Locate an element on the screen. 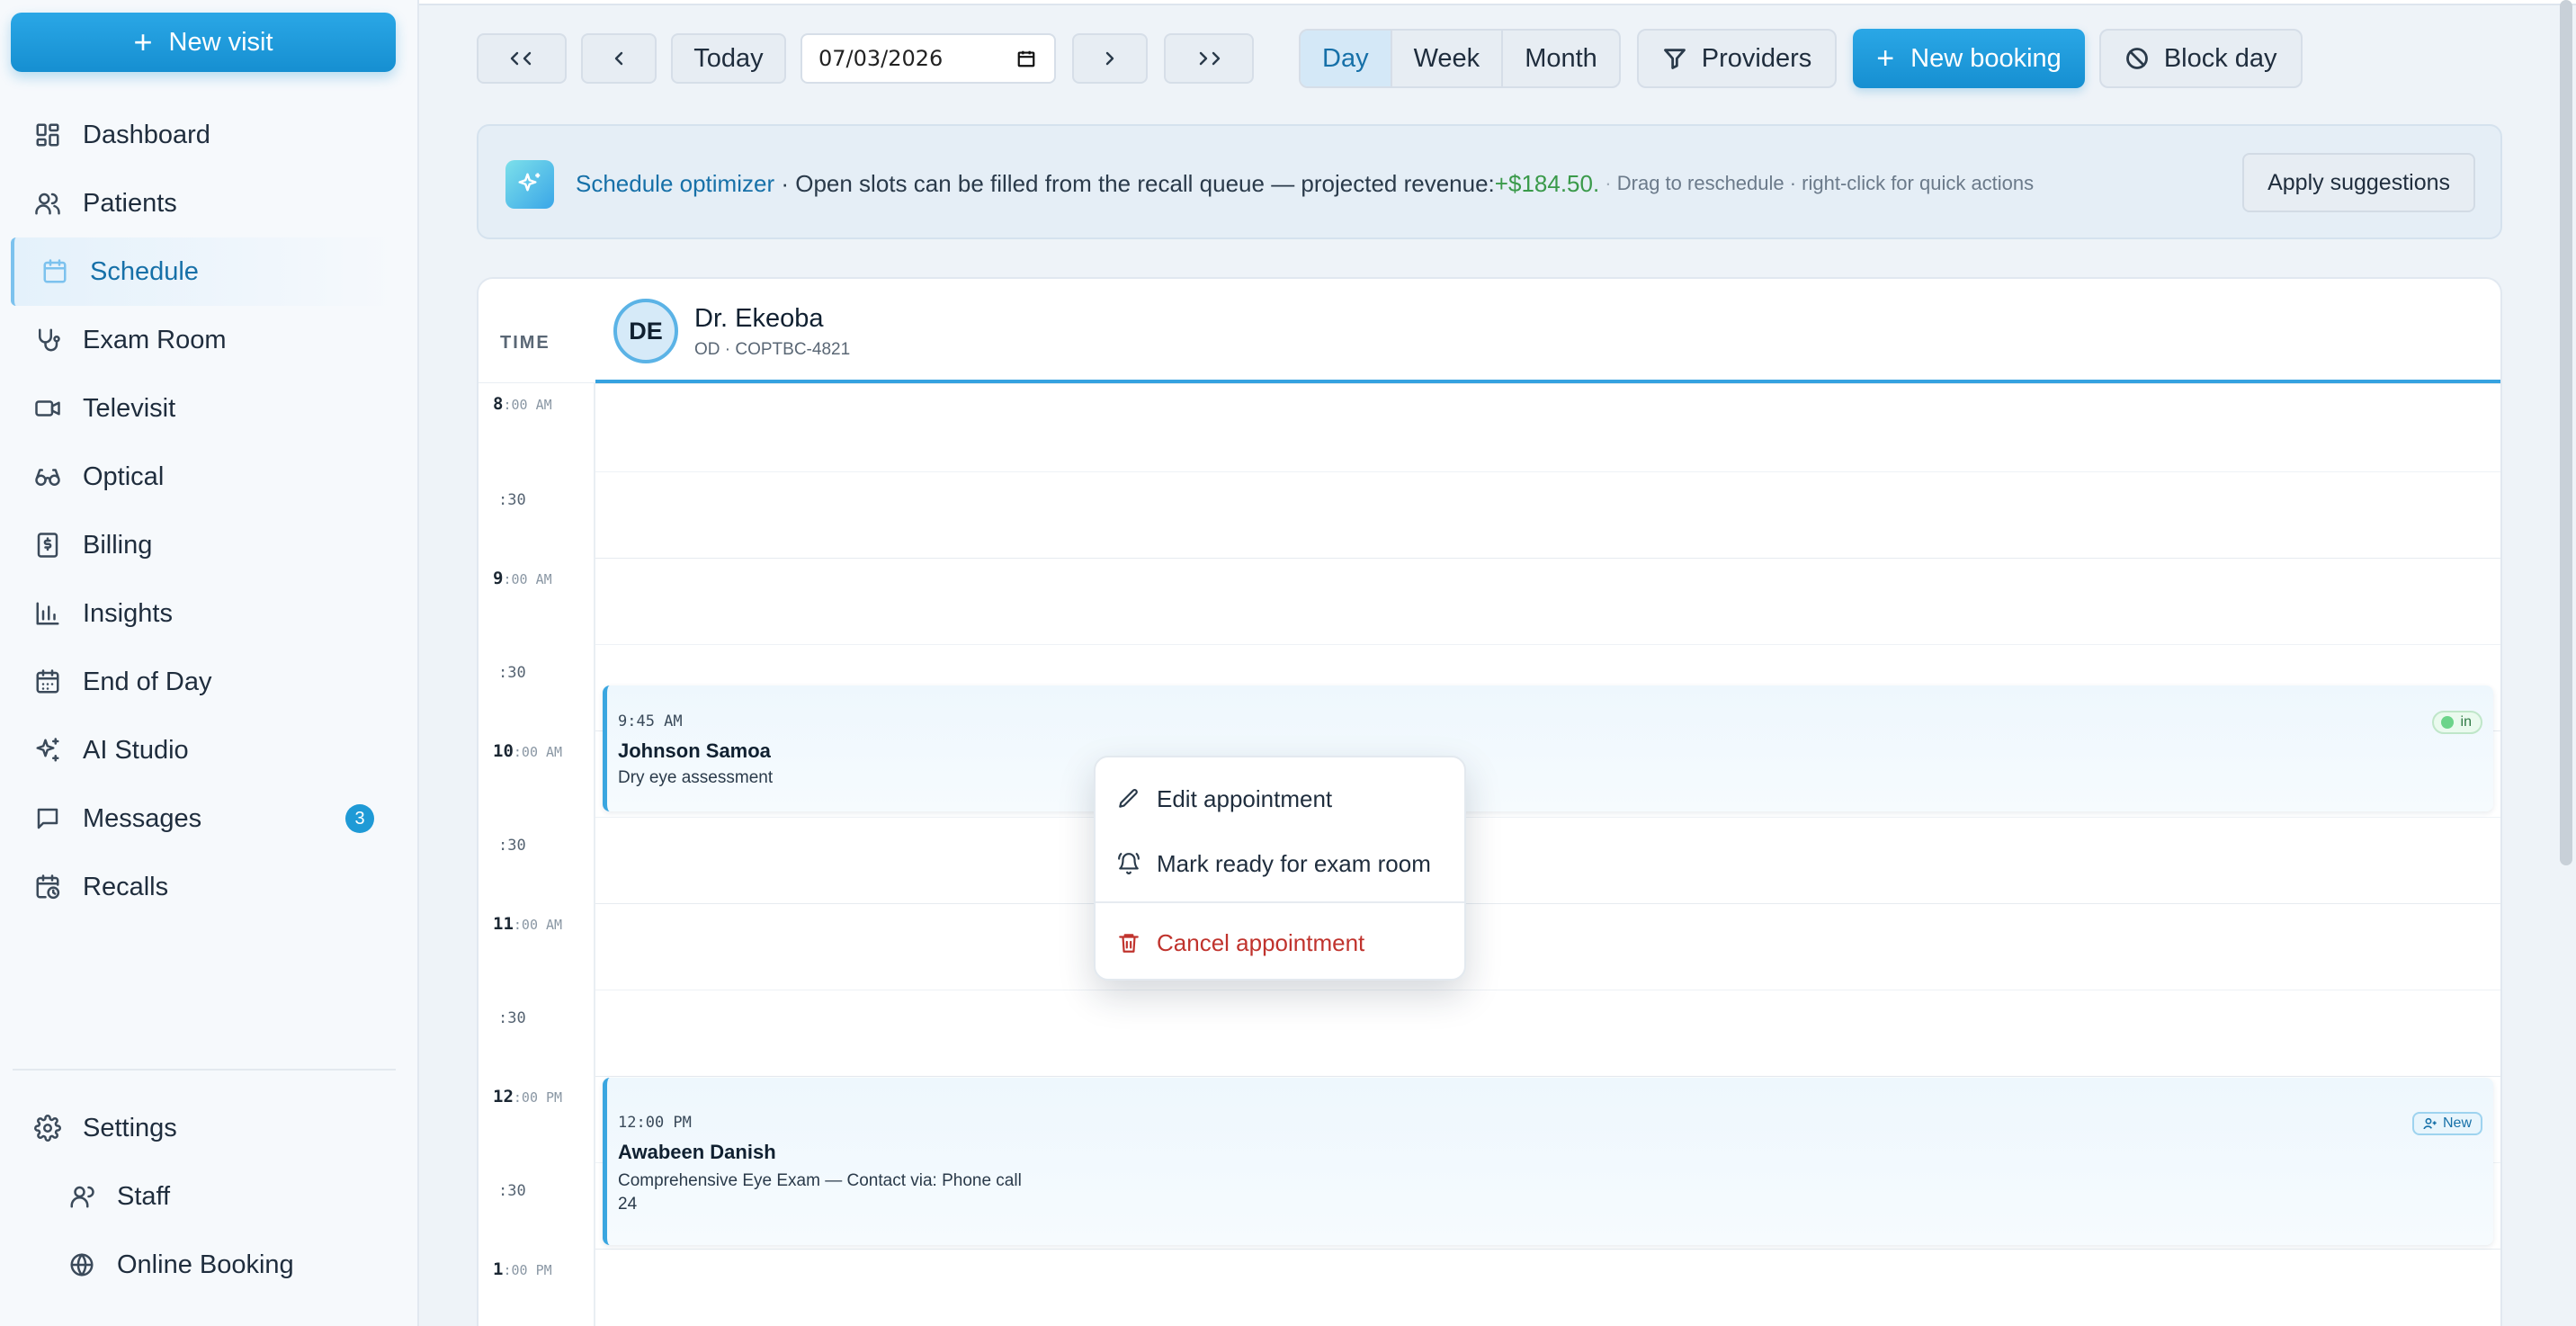 Image resolution: width=2576 pixels, height=1326 pixels. providers-label: Providers is located at coordinates (1756, 58).